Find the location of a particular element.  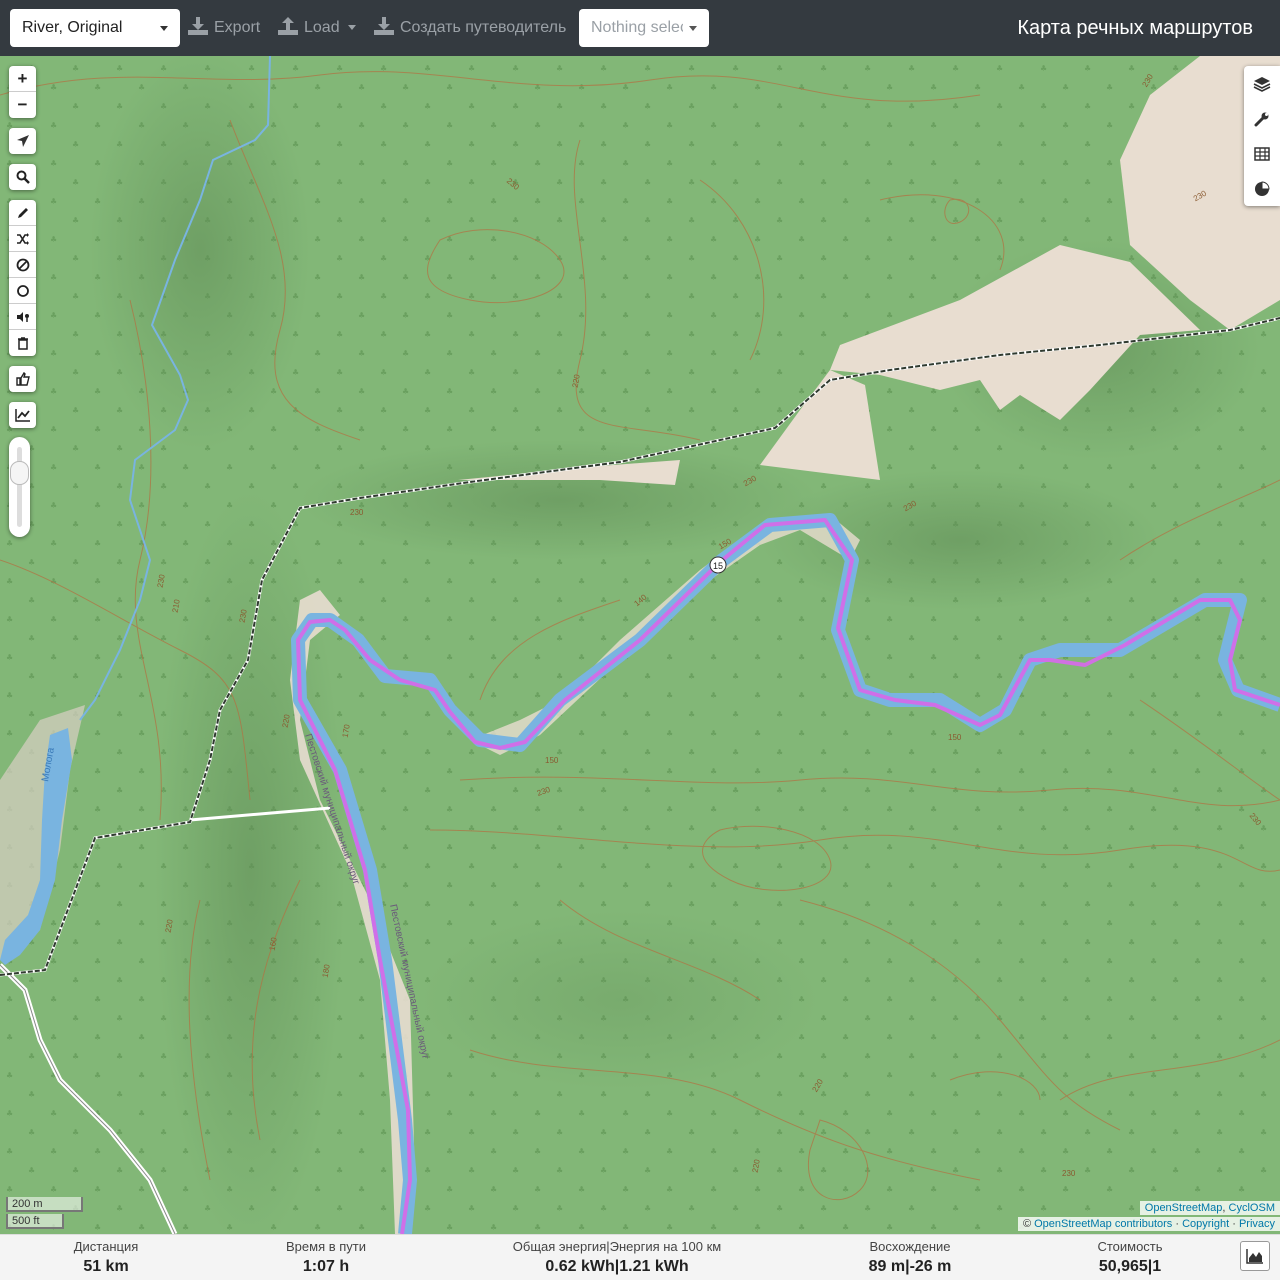

route-marker-label: 15 is located at coordinates (718, 566).